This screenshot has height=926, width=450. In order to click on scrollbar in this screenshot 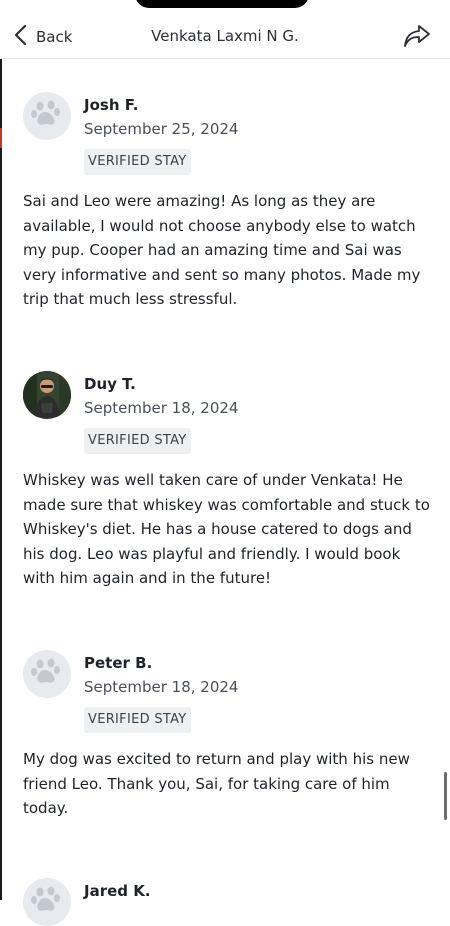, I will do `click(445, 796)`.